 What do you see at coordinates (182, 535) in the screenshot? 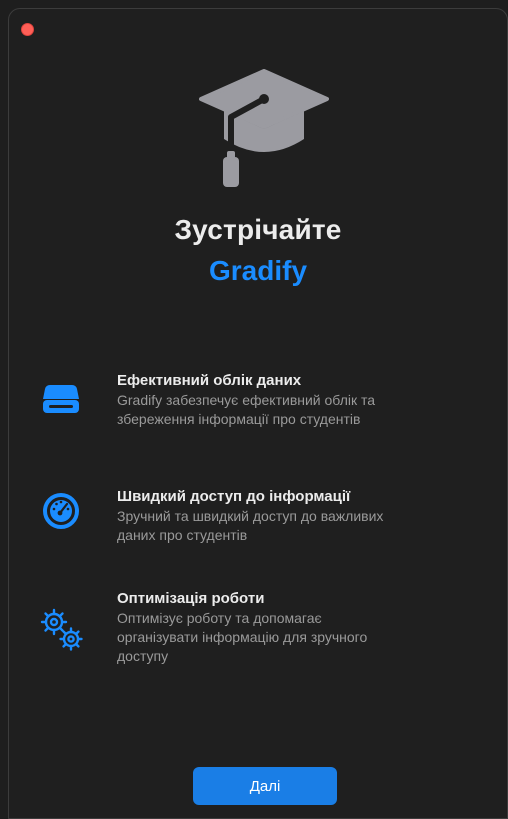
I see `feature-description-line: даних про студентів` at bounding box center [182, 535].